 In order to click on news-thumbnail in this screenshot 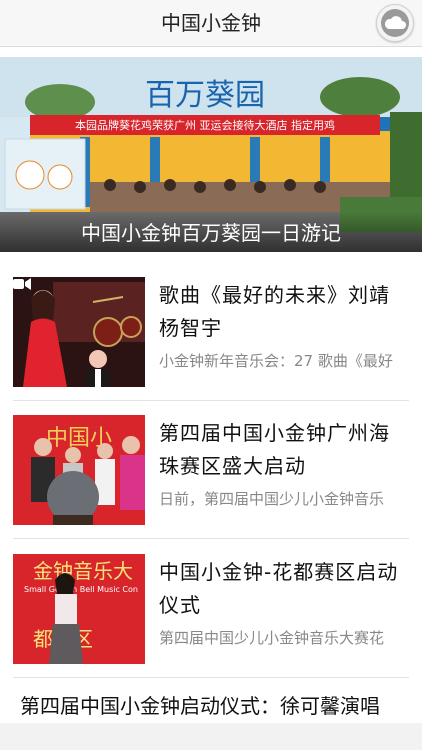, I will do `click(79, 332)`.